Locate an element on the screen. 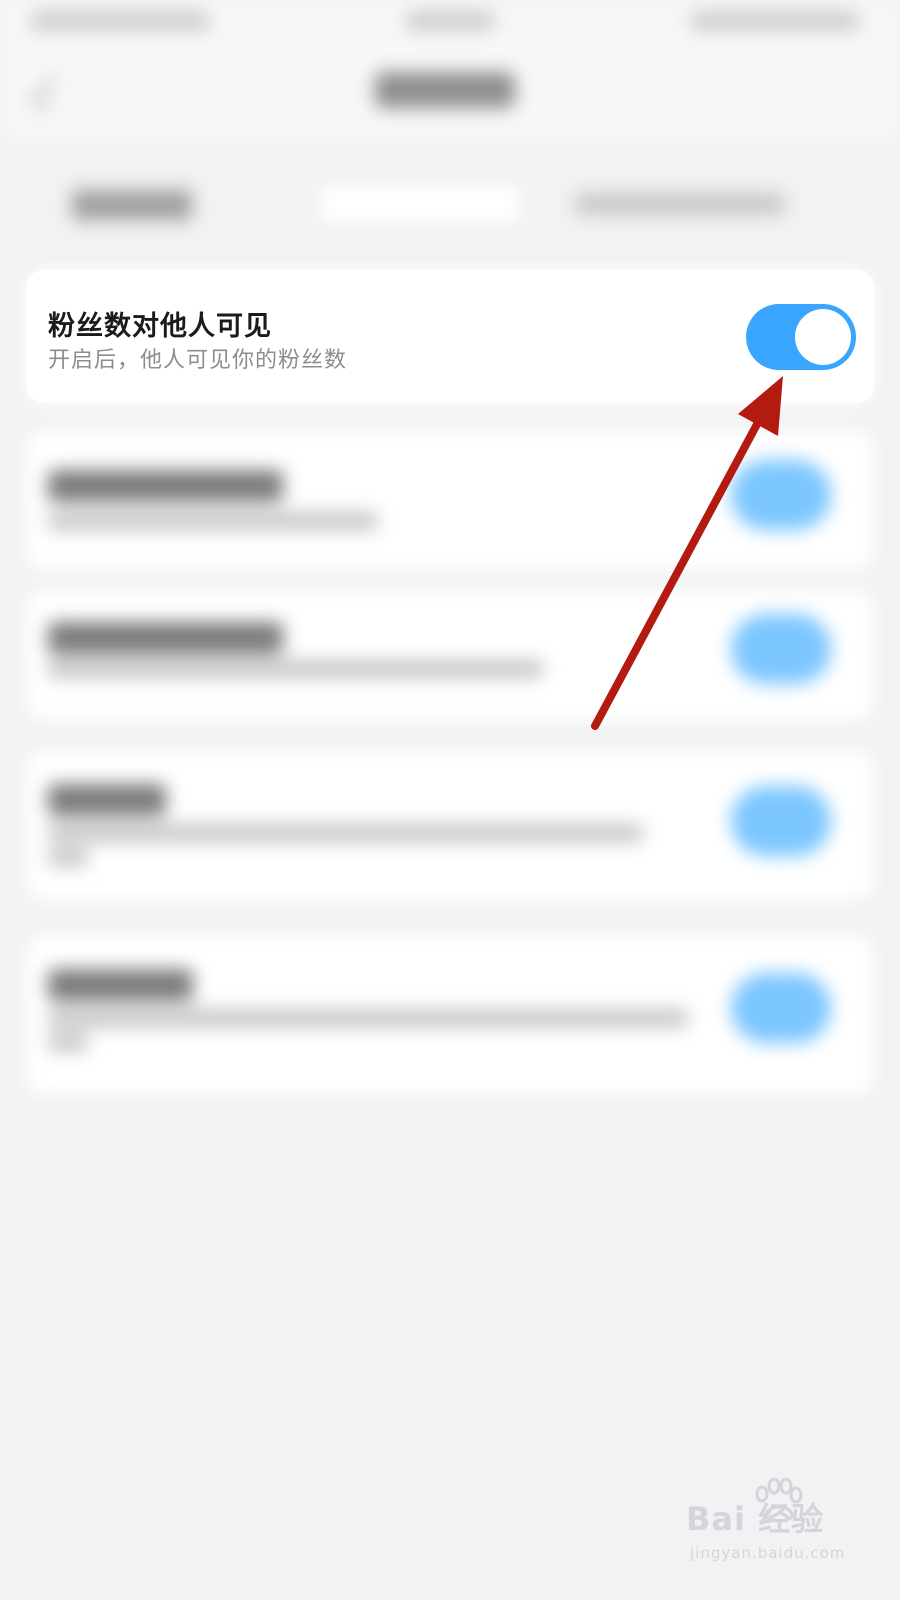 The width and height of the screenshot is (900, 1600). toggle-knob is located at coordinates (823, 337).